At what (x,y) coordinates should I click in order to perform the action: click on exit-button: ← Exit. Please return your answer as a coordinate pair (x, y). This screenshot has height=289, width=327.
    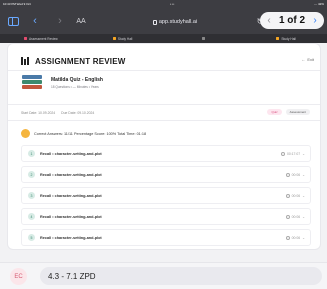
    Looking at the image, I should click on (307, 59).